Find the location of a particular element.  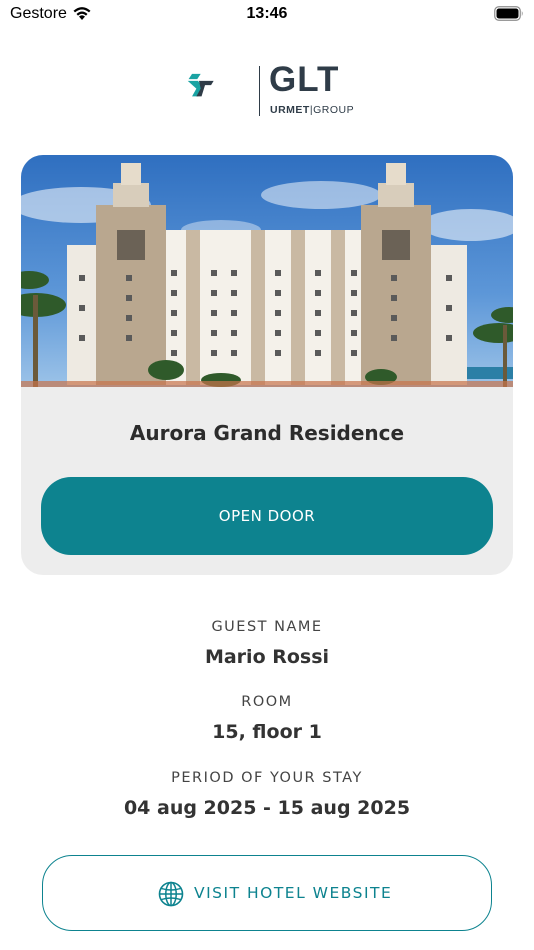

logo-subtitle: URMET|GROUP is located at coordinates (312, 110).